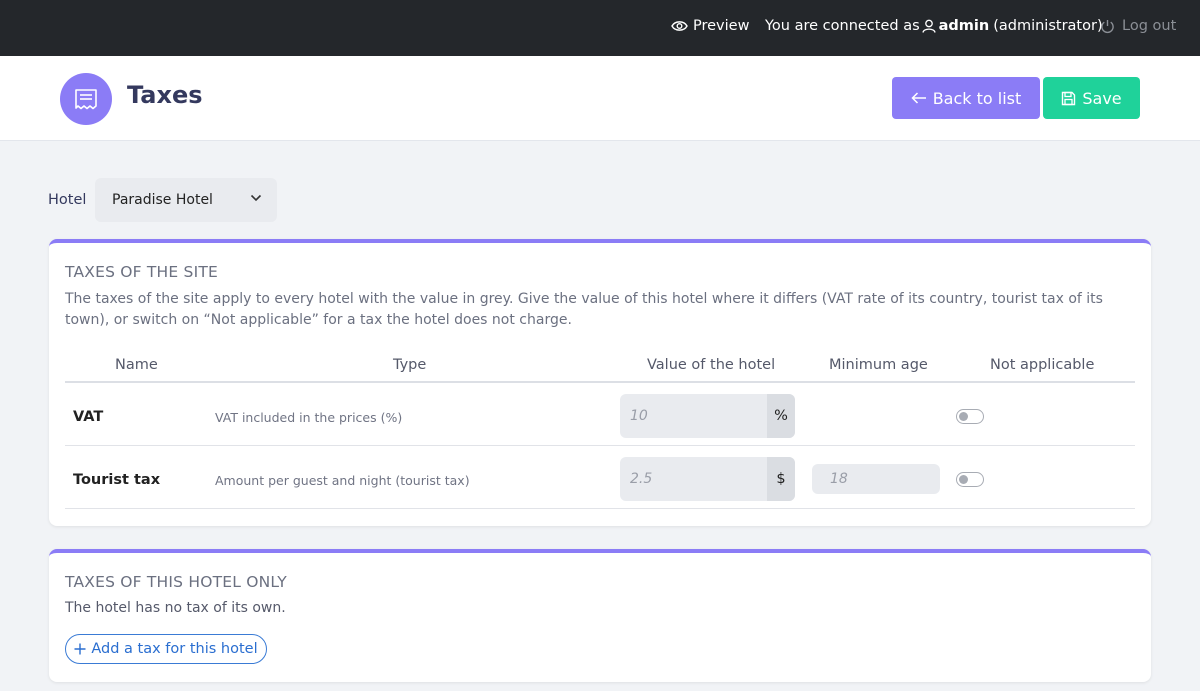 This screenshot has height=691, width=1200. Describe the element at coordinates (876, 479) in the screenshot. I see `tourist-tax-minimum-age-input: 18` at that location.